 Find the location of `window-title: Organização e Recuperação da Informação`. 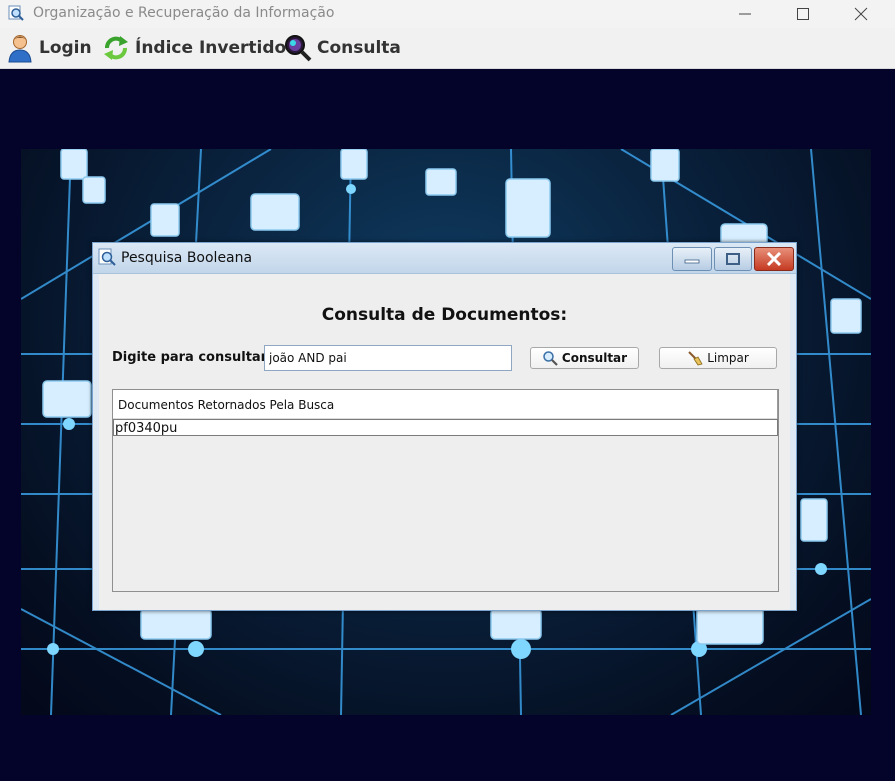

window-title: Organização e Recuperação da Informação is located at coordinates (184, 13).